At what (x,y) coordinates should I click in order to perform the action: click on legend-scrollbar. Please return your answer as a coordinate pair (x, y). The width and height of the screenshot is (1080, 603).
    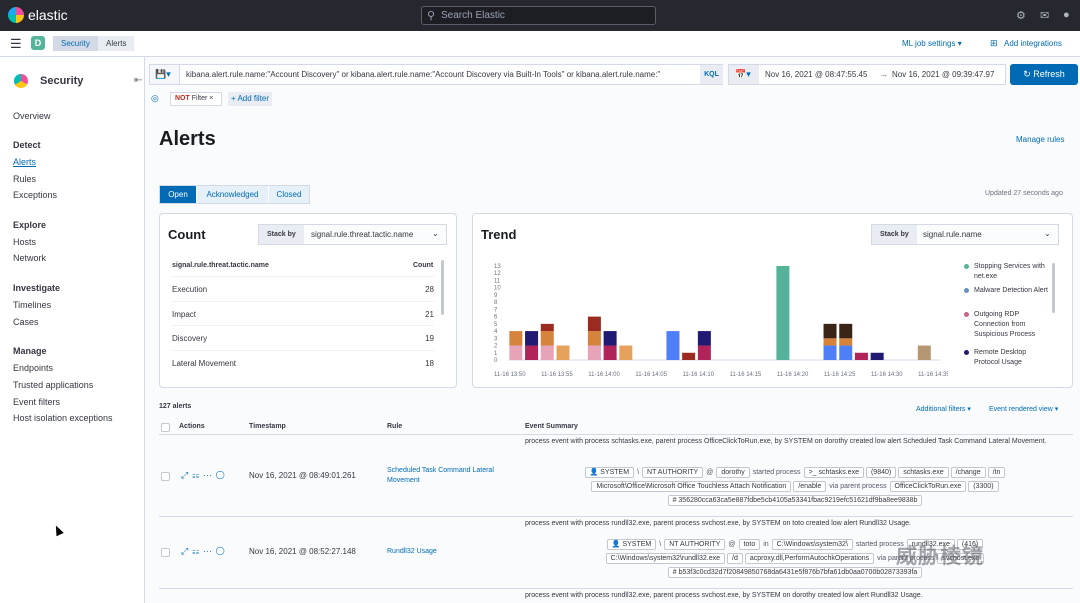
    Looking at the image, I should click on (1053, 288).